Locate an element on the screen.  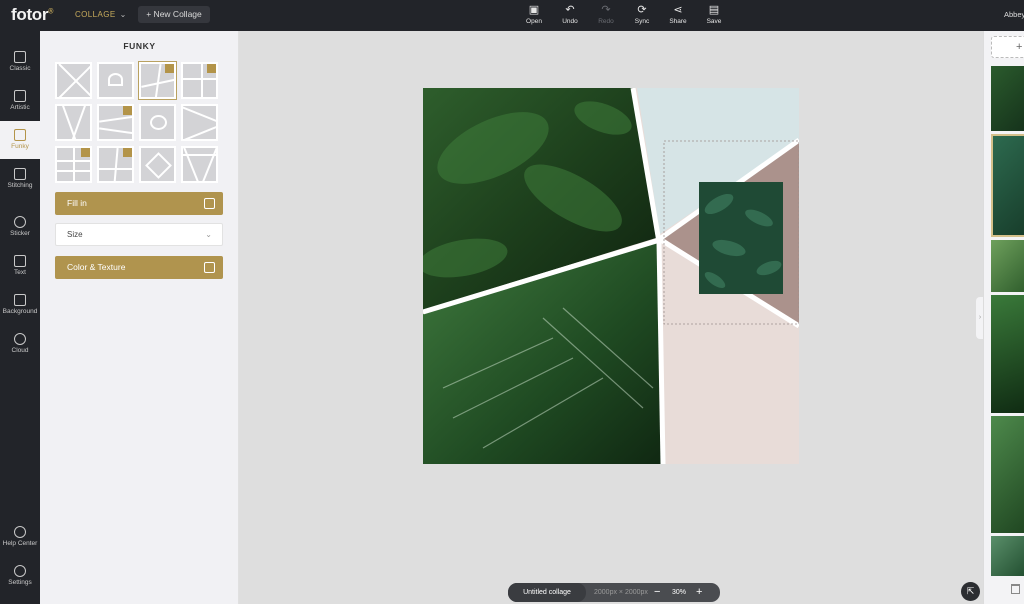
sidebar-item-text: Text is located at coordinates (20, 266).